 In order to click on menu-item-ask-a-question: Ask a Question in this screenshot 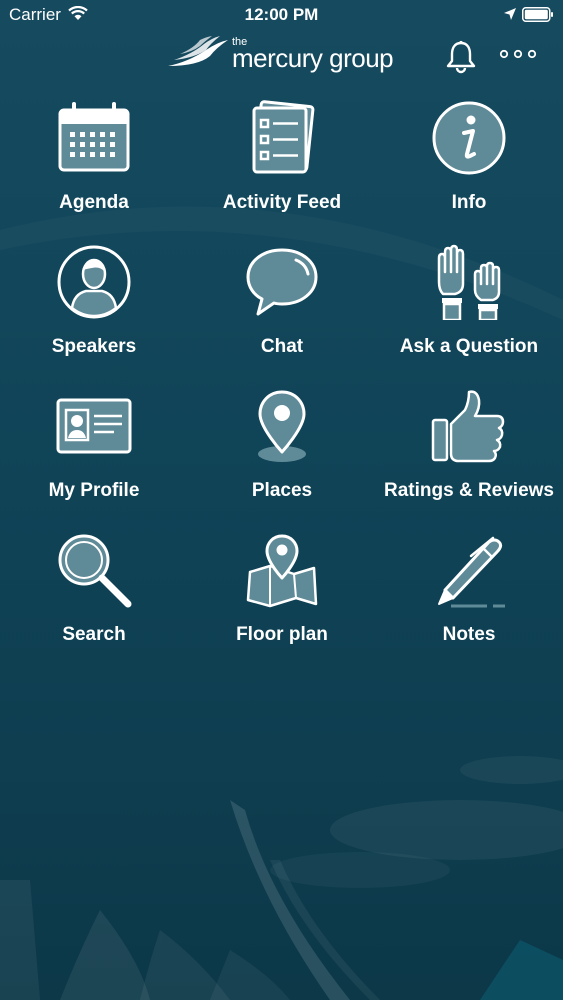, I will do `click(469, 304)`.